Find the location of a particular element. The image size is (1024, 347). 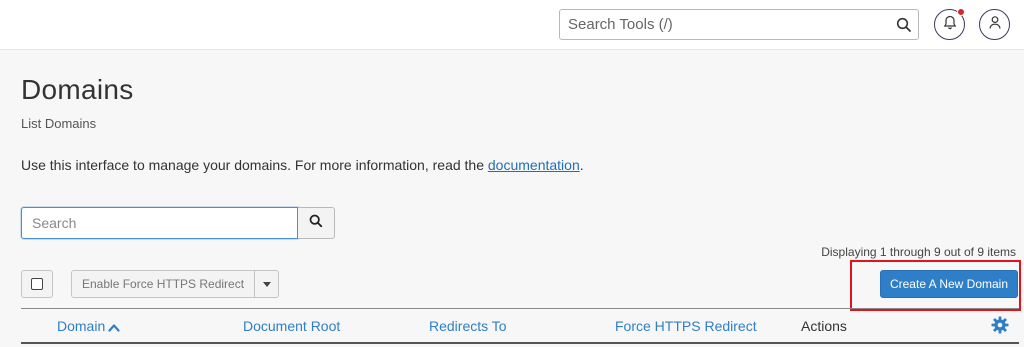

bulk-action-group: Enable Force HTTPS Redirect is located at coordinates (175, 284).